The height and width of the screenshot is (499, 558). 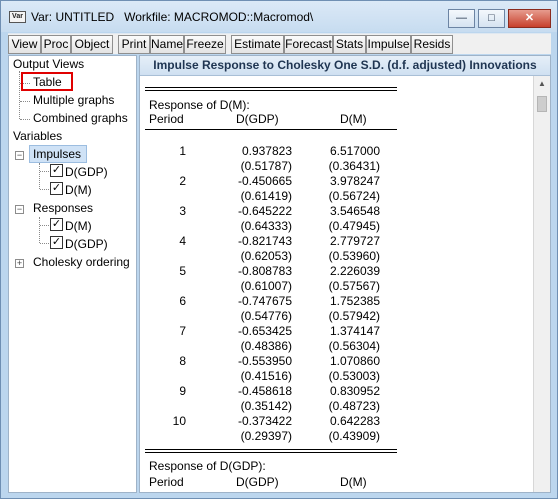 What do you see at coordinates (388, 44) in the screenshot?
I see `impulse-button: Impulse` at bounding box center [388, 44].